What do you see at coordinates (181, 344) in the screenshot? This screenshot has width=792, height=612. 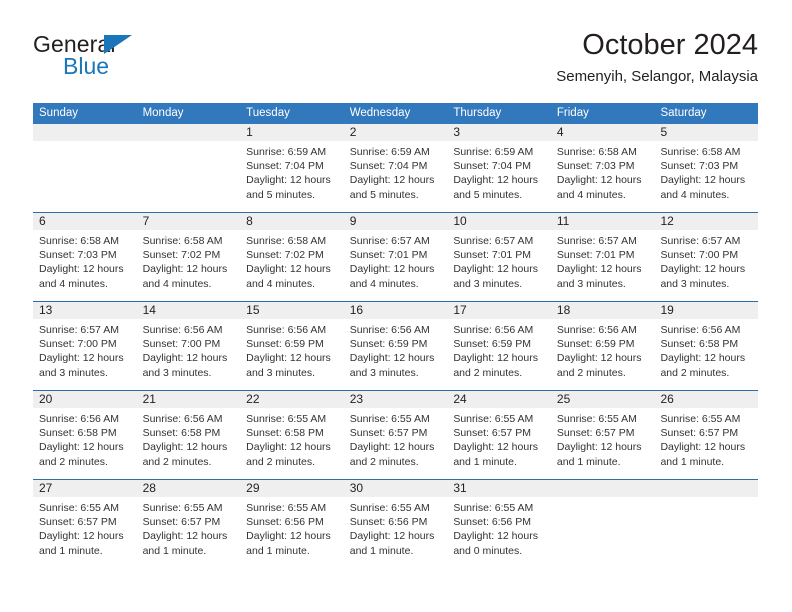 I see `sunset-text: Sunset: 7:00 PM` at bounding box center [181, 344].